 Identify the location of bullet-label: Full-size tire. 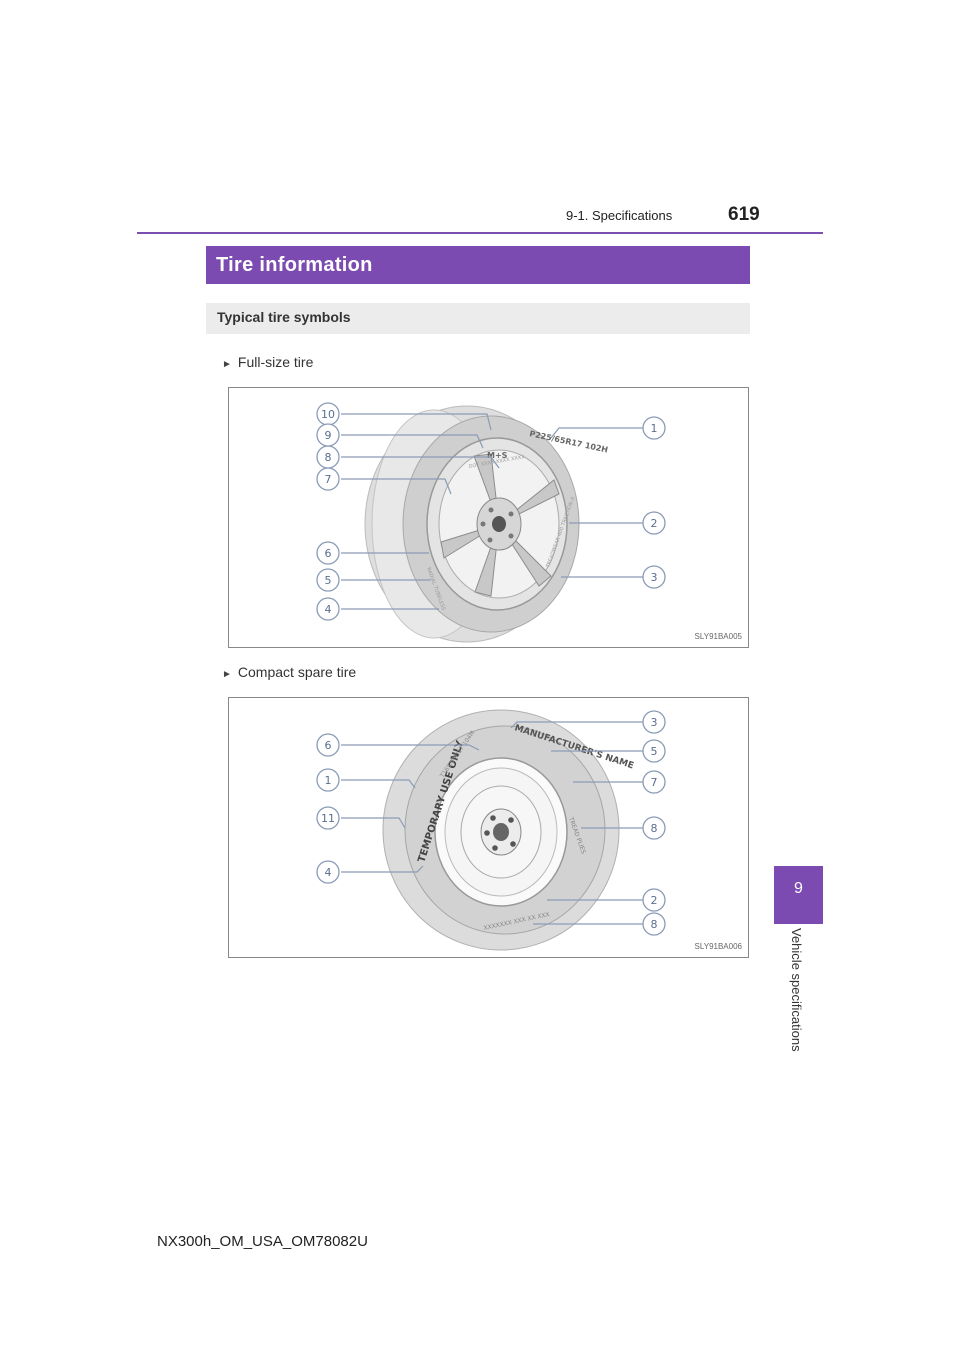
(275, 362).